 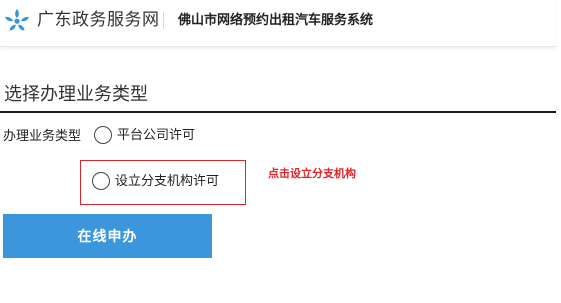 I want to click on section-title: 选择办理业务类型, so click(x=76, y=94).